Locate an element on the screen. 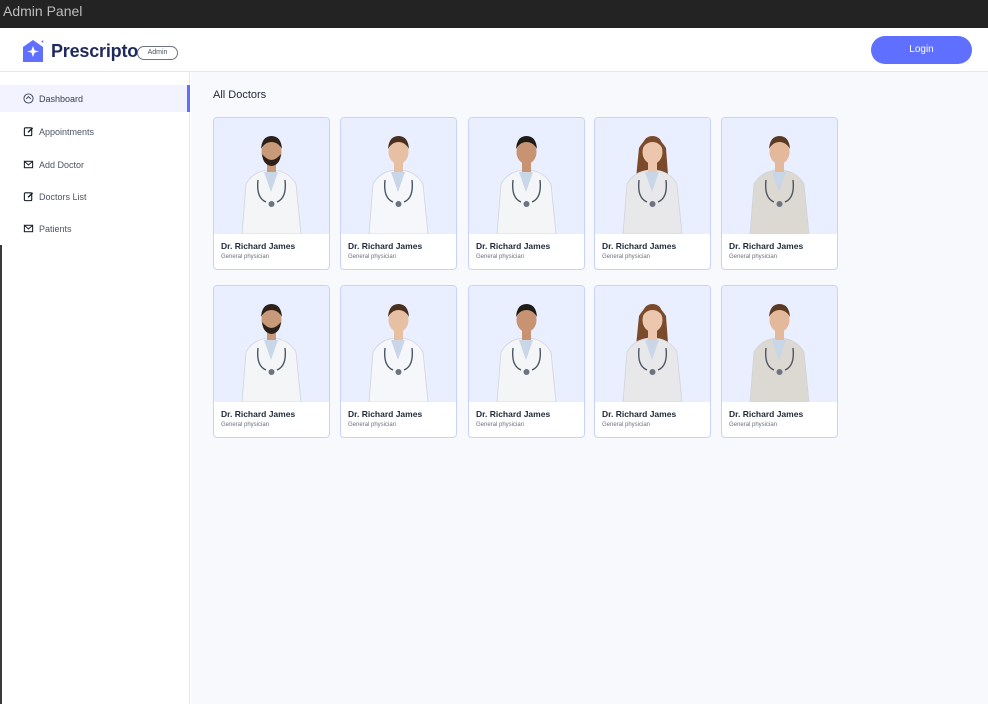 The width and height of the screenshot is (988, 704). sidebar-item-add-doctor: Add Doctor is located at coordinates (95, 164).